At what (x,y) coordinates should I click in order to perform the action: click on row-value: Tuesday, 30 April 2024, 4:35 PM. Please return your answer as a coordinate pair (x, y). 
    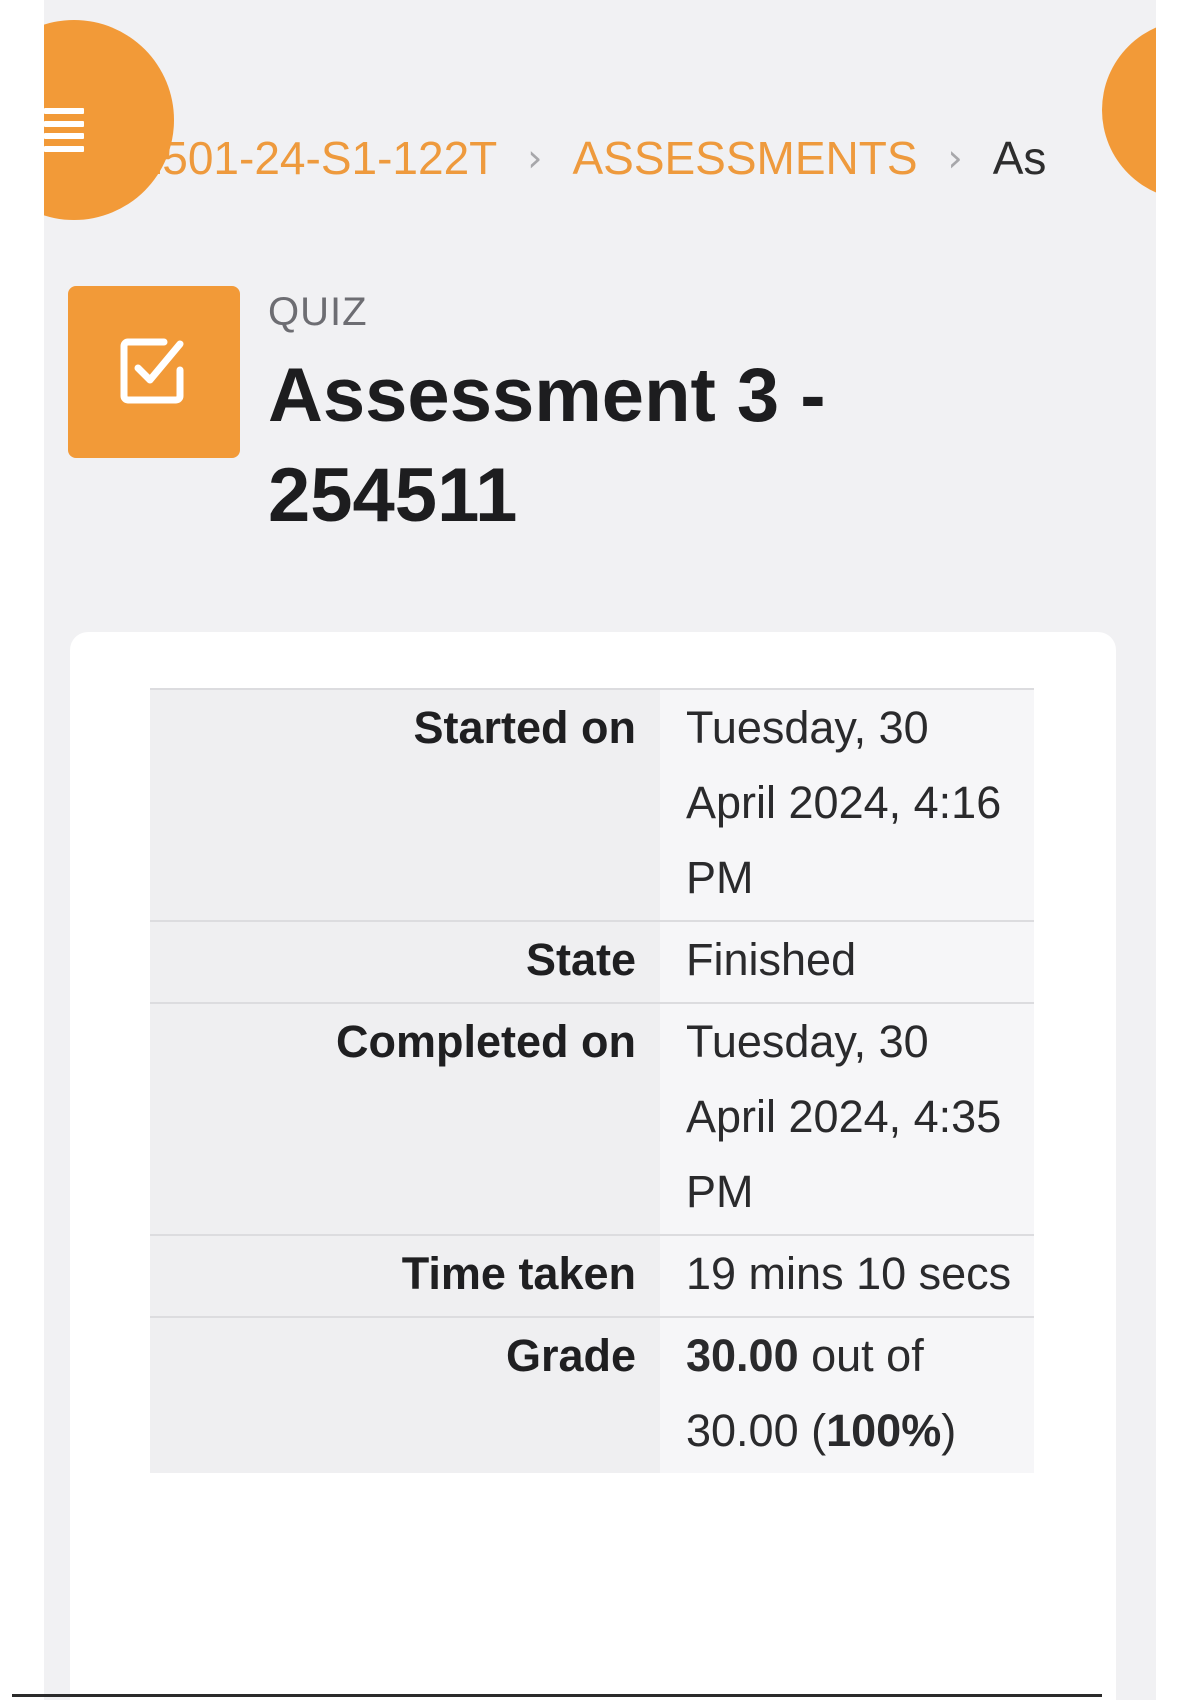
    Looking at the image, I should click on (847, 1118).